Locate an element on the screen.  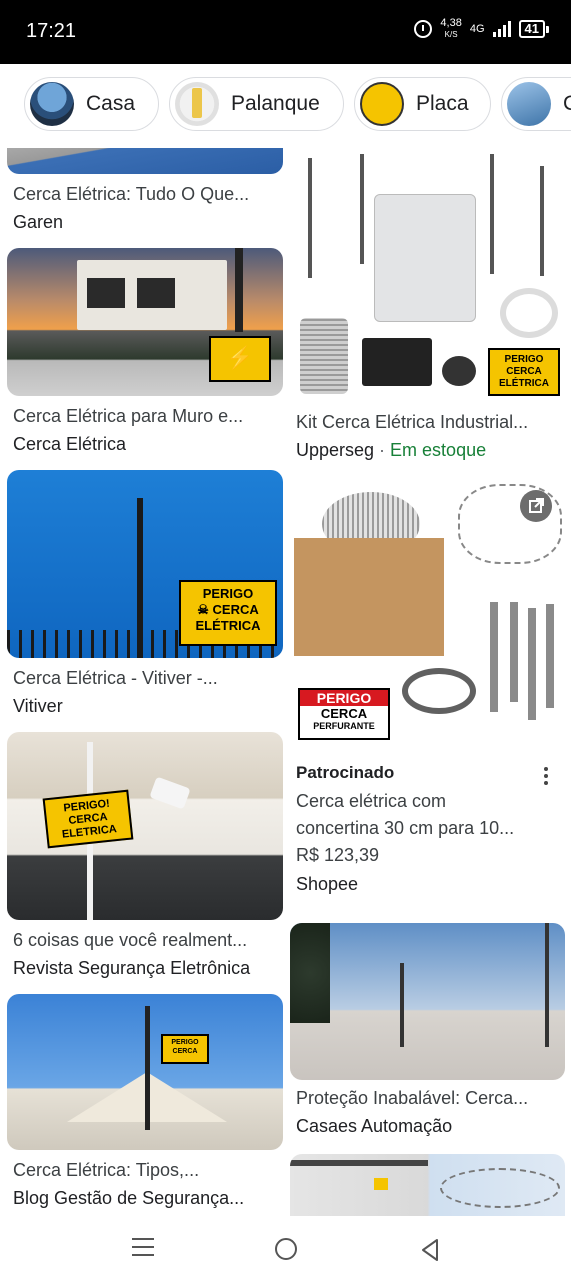
chip-palanque-thumbnail is located at coordinates (197, 104).